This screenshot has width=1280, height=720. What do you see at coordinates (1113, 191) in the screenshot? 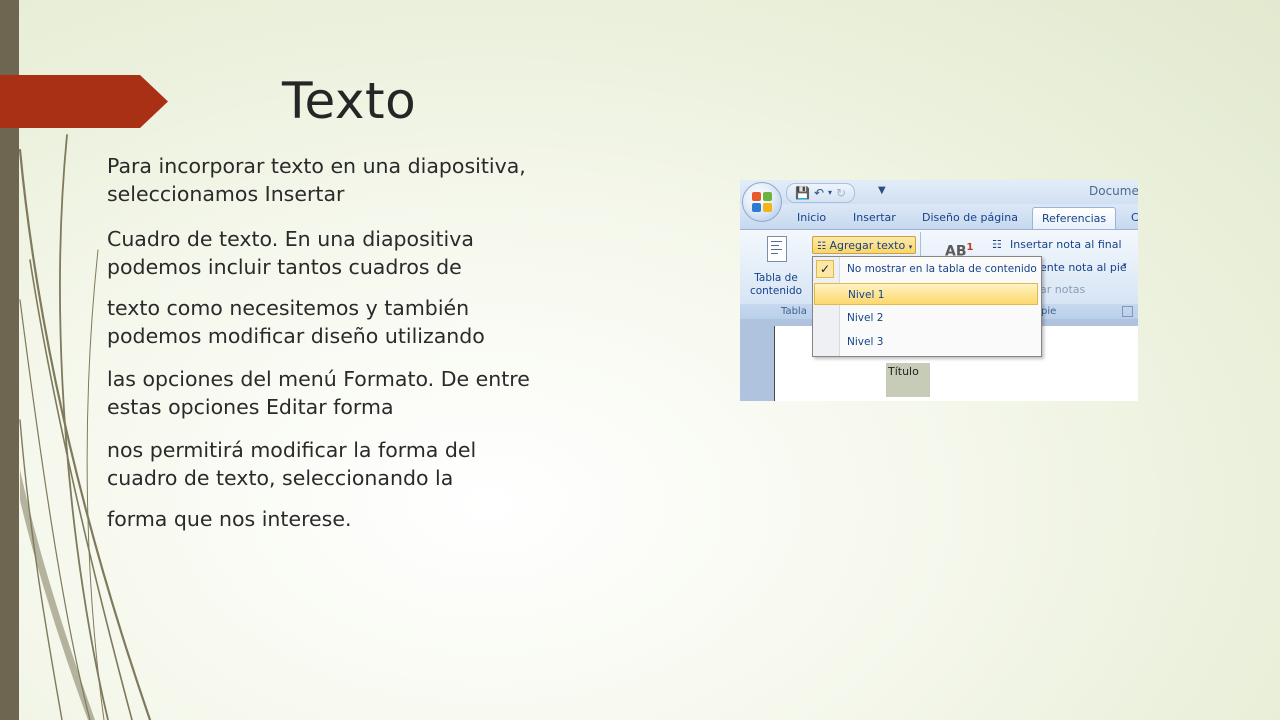
I see `document-title: Docume` at bounding box center [1113, 191].